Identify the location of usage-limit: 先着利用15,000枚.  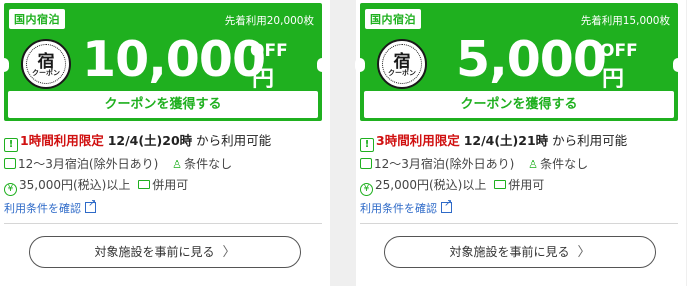
(625, 21).